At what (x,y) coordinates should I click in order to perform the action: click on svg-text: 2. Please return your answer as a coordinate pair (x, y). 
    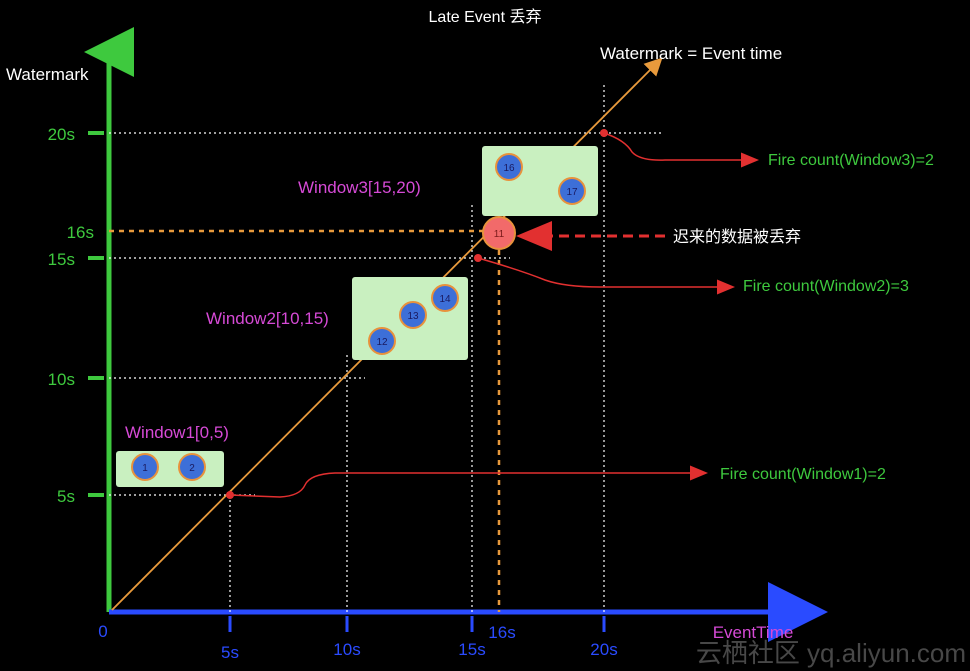
    Looking at the image, I should click on (192, 468).